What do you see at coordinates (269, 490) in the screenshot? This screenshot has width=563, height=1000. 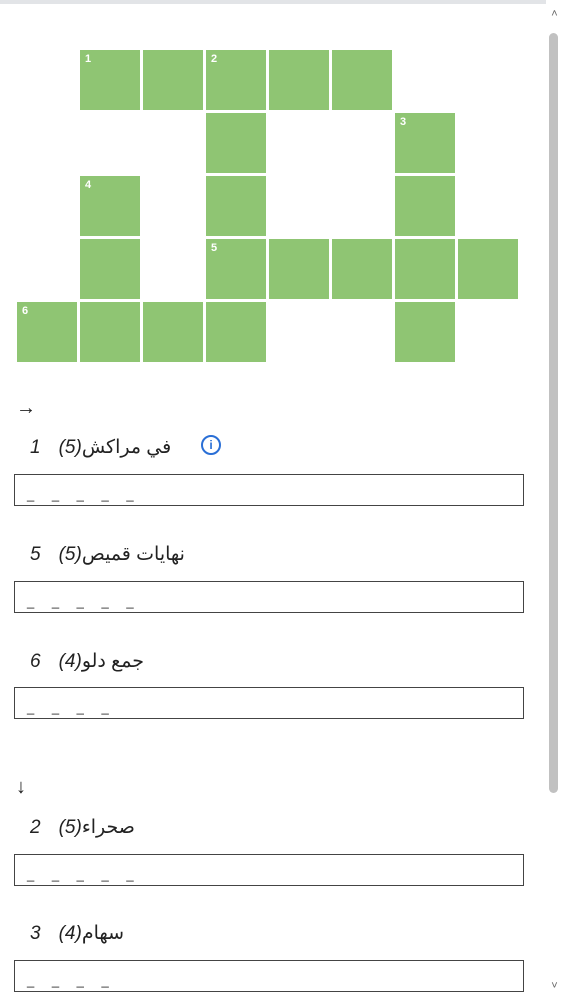 I see `answer-input-across-1: _ _ _ _ _` at bounding box center [269, 490].